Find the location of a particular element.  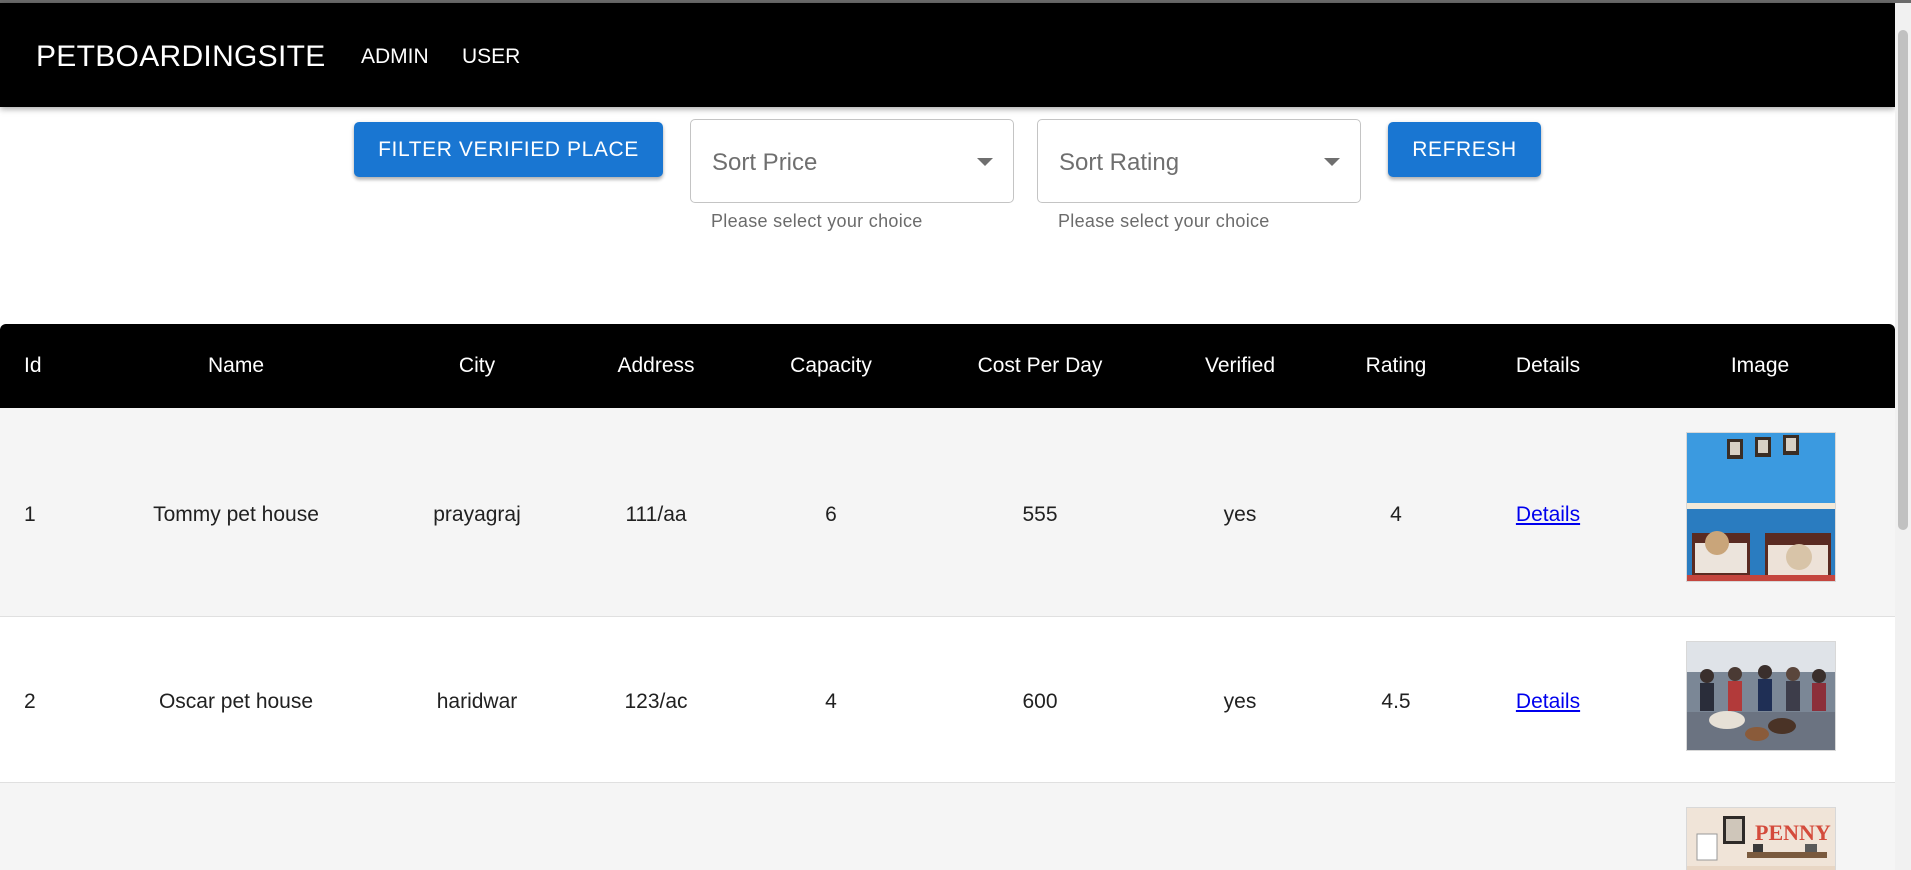

cell-name: Tommy pet house is located at coordinates (236, 514).